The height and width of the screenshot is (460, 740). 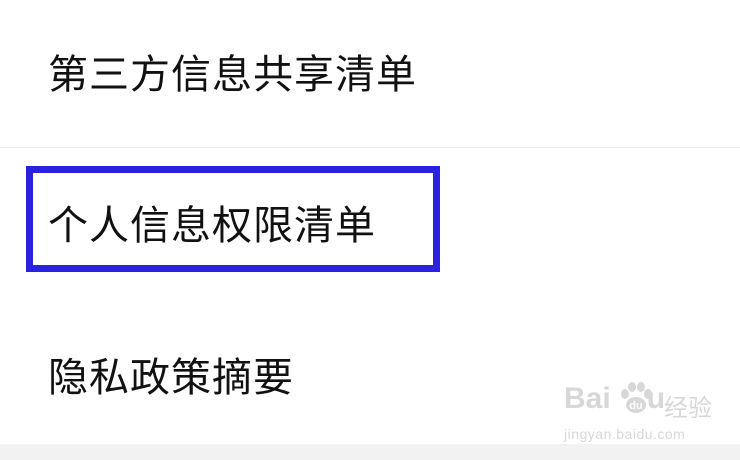 I want to click on list-item-label: 隐私政策摘要, so click(x=171, y=378).